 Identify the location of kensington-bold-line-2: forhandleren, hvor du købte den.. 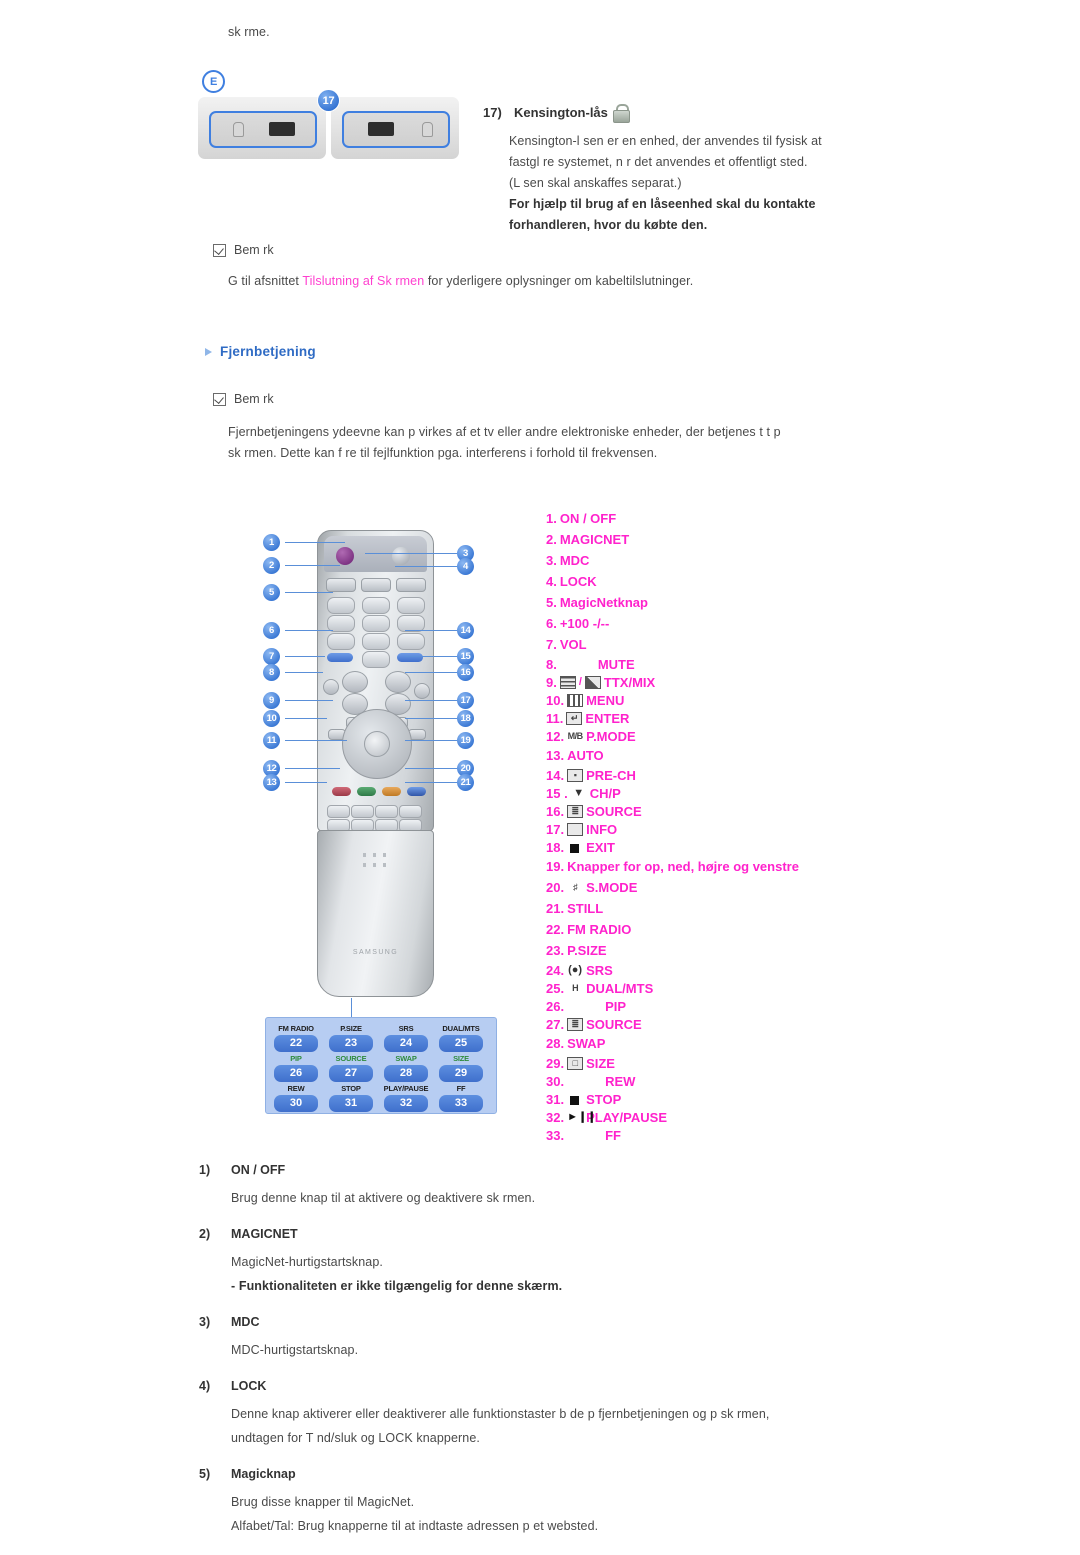
(608, 225).